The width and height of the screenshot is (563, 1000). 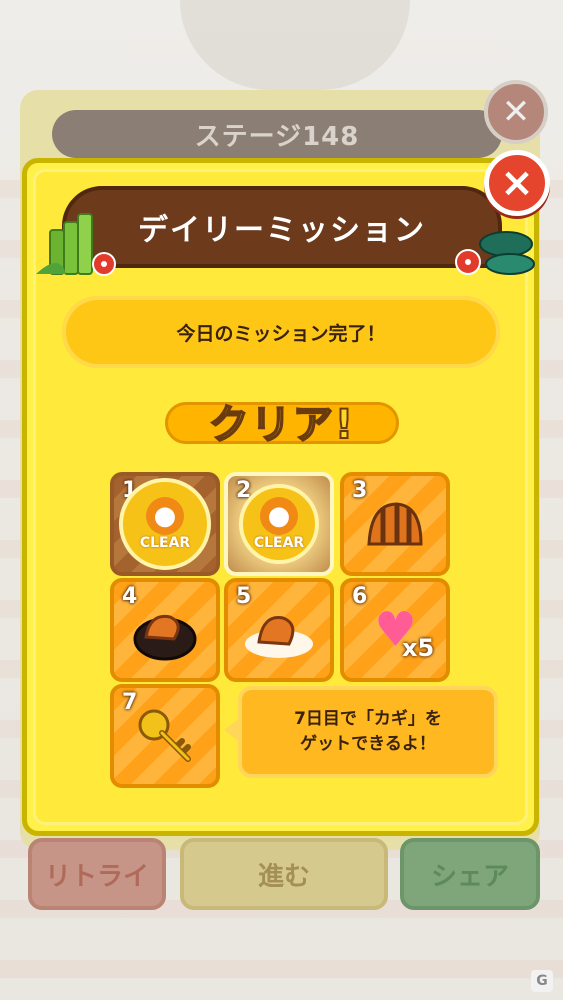 What do you see at coordinates (542, 981) in the screenshot?
I see `site-watermark-icon: G` at bounding box center [542, 981].